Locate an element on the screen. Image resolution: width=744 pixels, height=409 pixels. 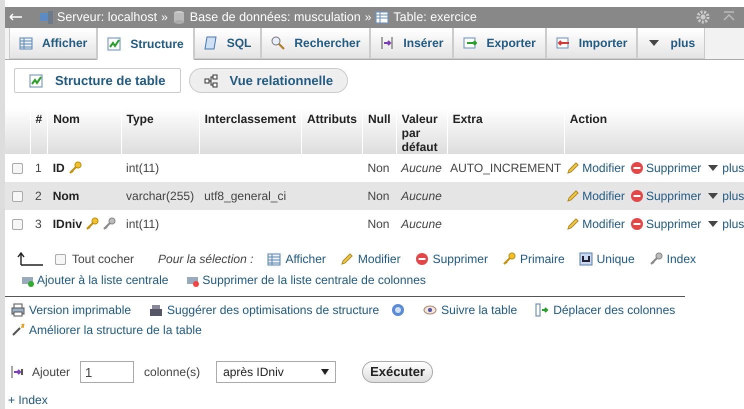
breadcrumb-link: Table: exercice is located at coordinates (435, 17).